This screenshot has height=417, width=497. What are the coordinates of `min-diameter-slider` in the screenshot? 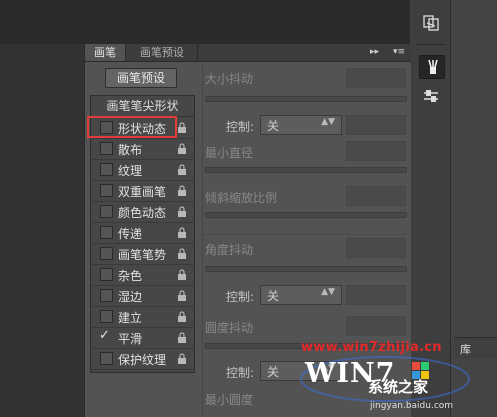 It's located at (306, 170).